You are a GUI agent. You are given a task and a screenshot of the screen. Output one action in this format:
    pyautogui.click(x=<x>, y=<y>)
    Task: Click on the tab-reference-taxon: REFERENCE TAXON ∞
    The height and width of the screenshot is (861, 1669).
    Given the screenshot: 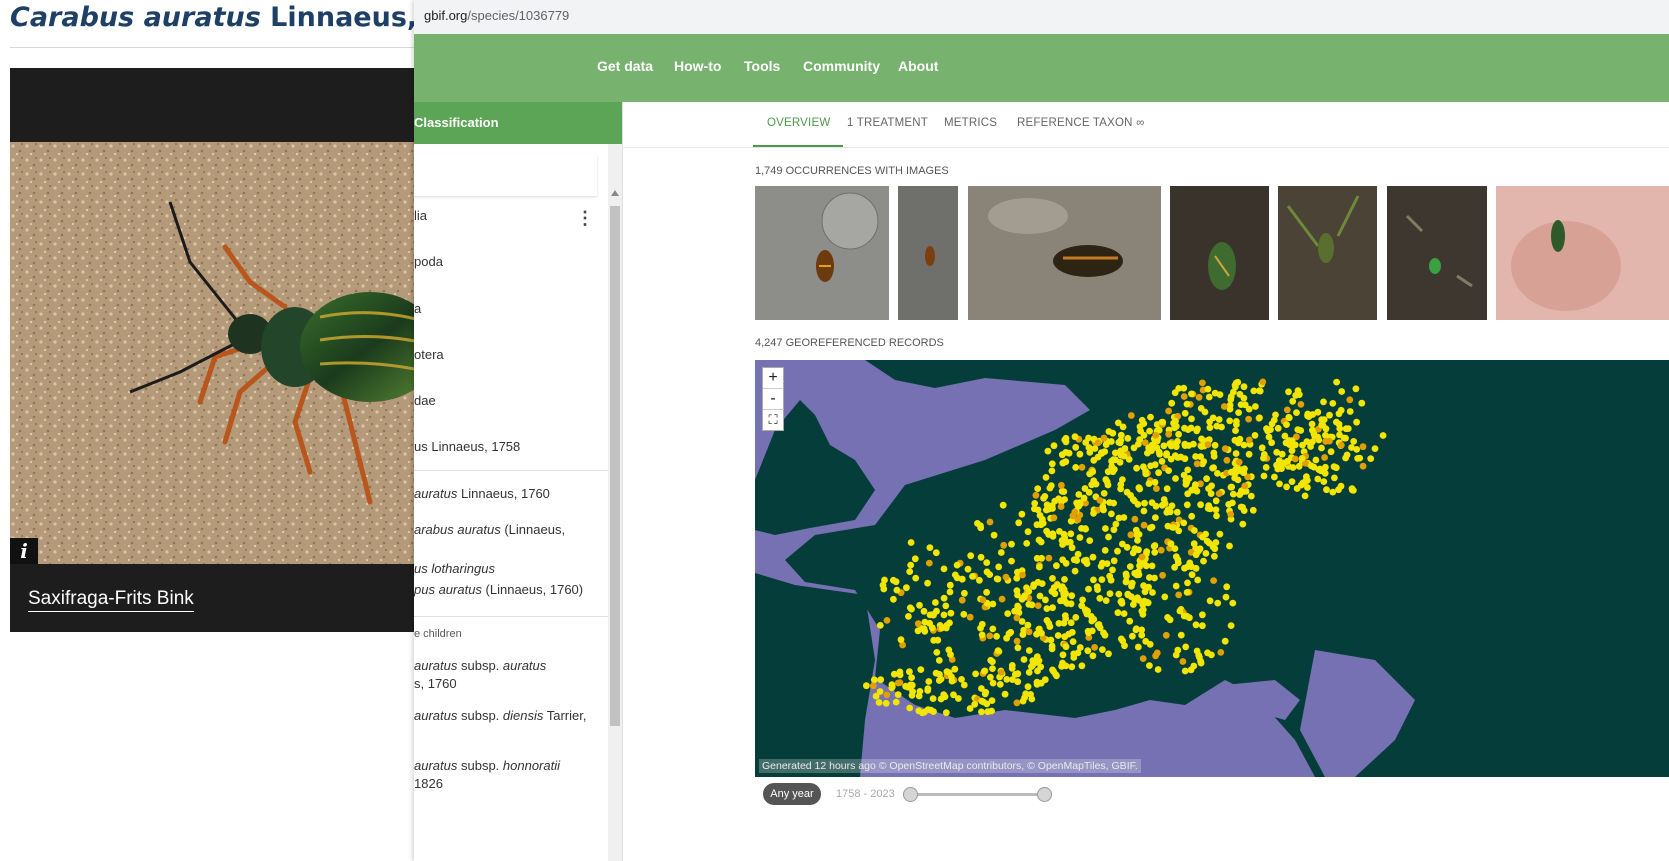 What is the action you would take?
    pyautogui.click(x=1080, y=123)
    